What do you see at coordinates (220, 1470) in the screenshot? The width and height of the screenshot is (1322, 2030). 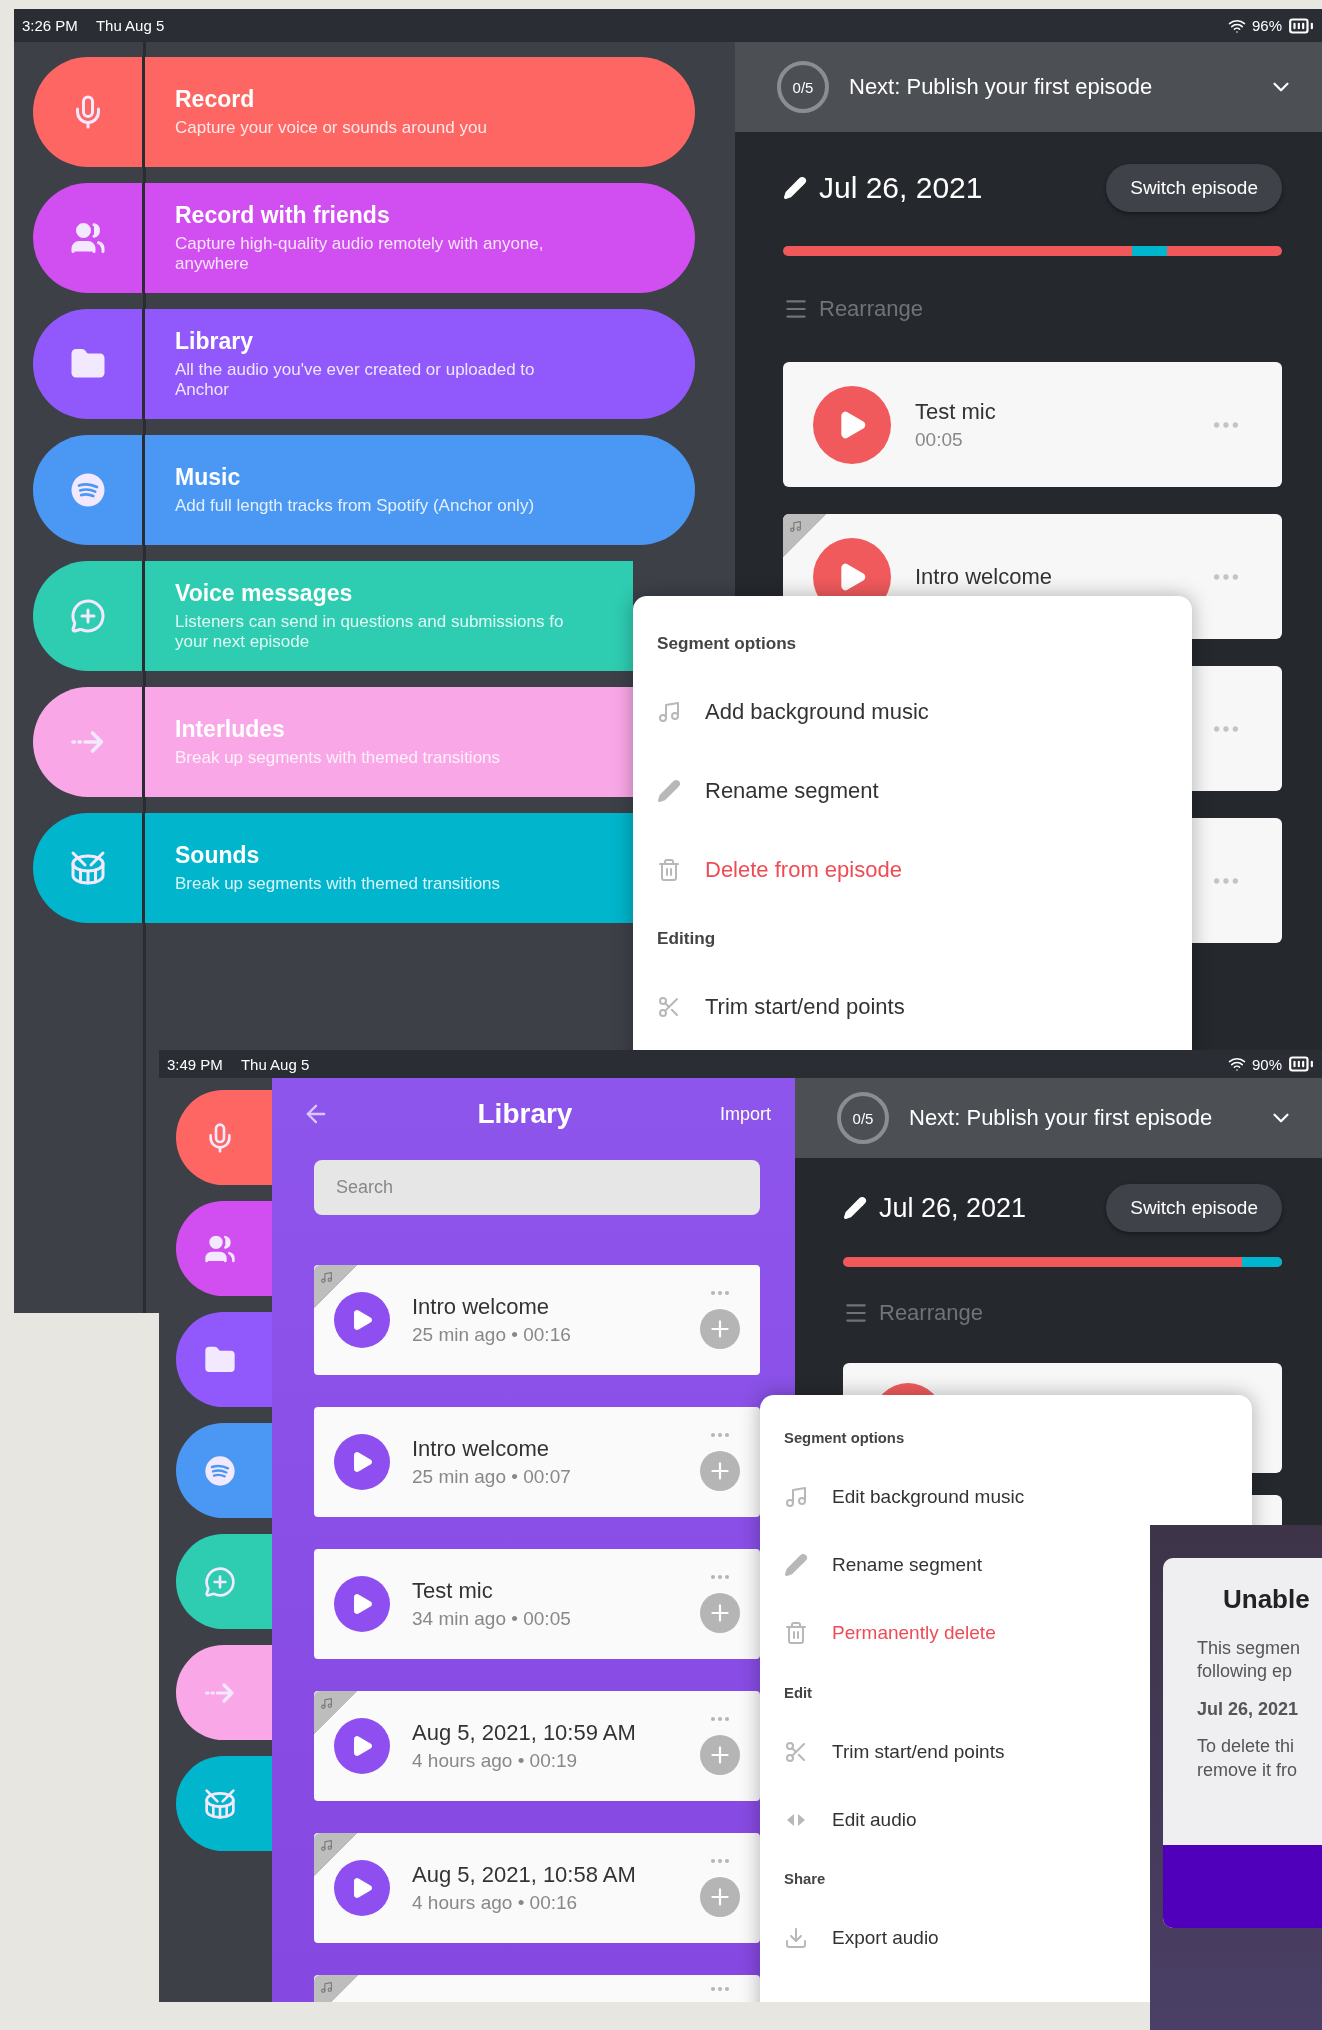 I see `wave-circle-icon` at bounding box center [220, 1470].